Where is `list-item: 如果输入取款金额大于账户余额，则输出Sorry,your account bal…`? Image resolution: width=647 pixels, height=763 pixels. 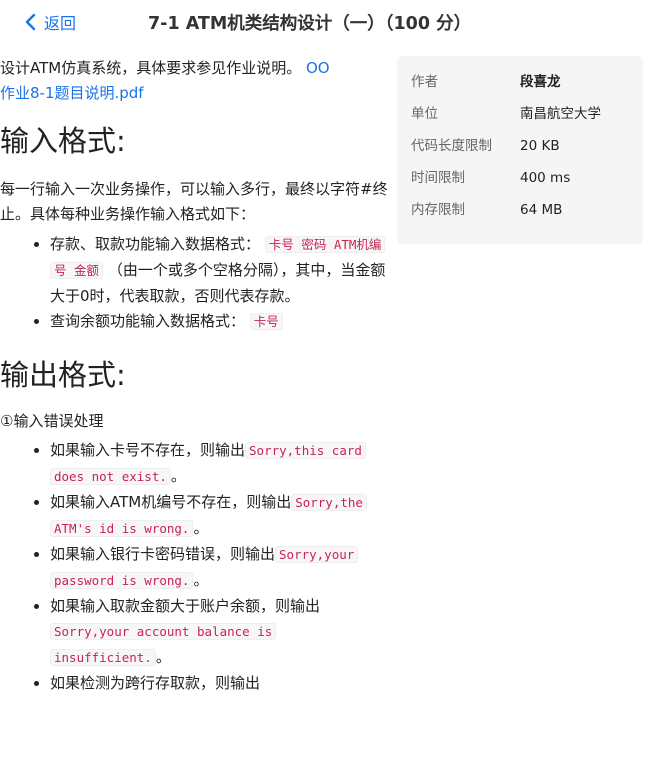
list-item: 如果输入取款金额大于账户余额，则输出Sorry,your account bal… is located at coordinates (221, 632).